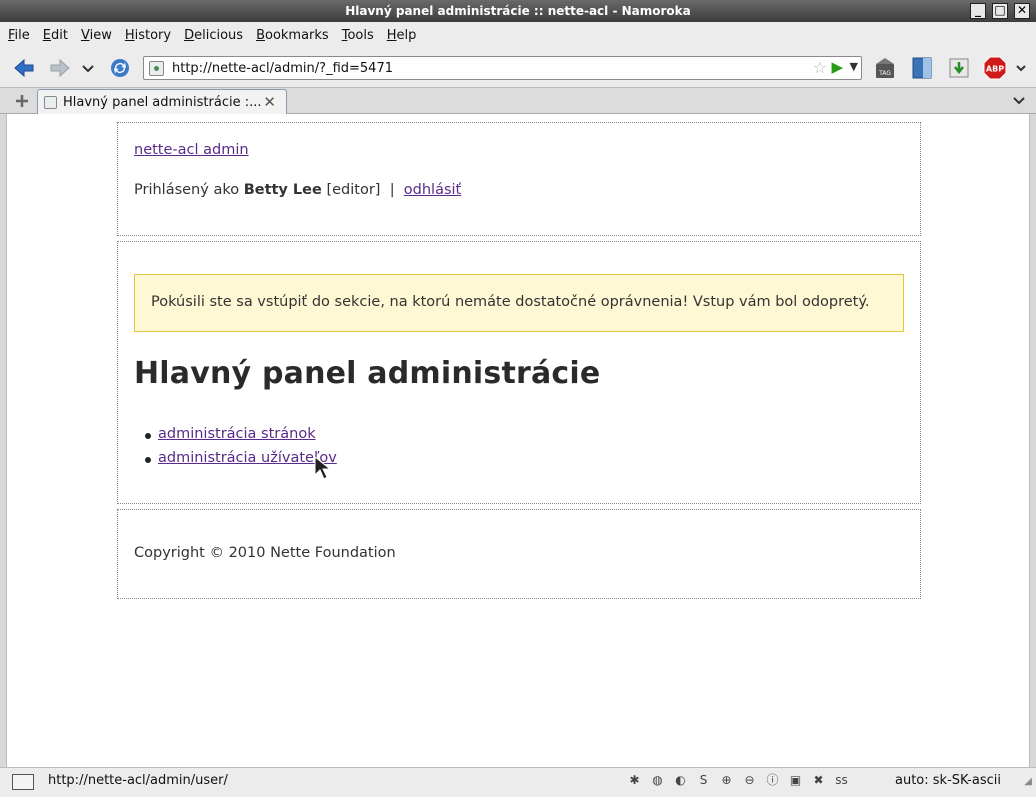  Describe the element at coordinates (726, 780) in the screenshot. I see `zoom-in-icon: ⊕` at that location.